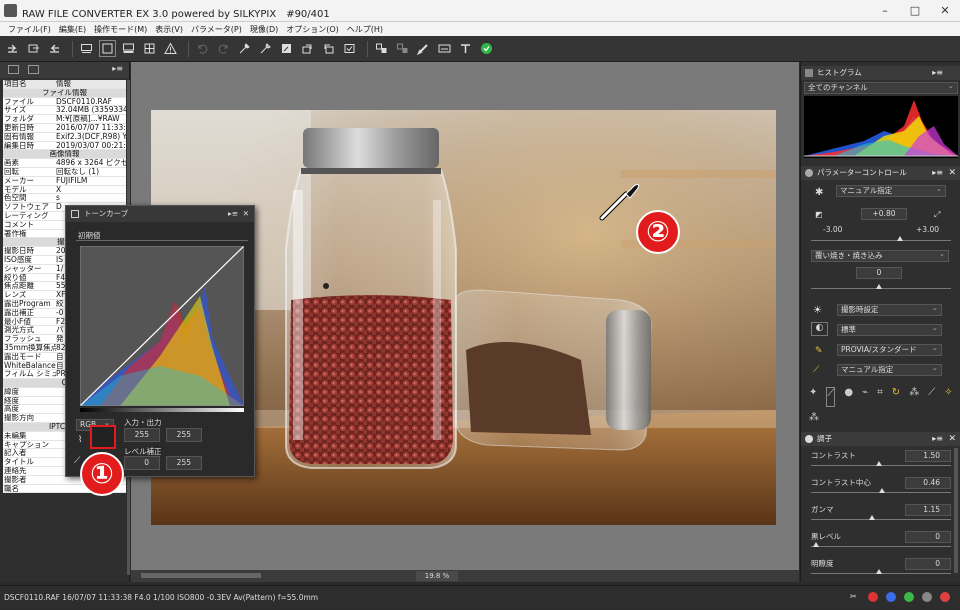 This screenshot has width=960, height=610. I want to click on color-select: PROVIA/スタンダード, so click(889, 349).